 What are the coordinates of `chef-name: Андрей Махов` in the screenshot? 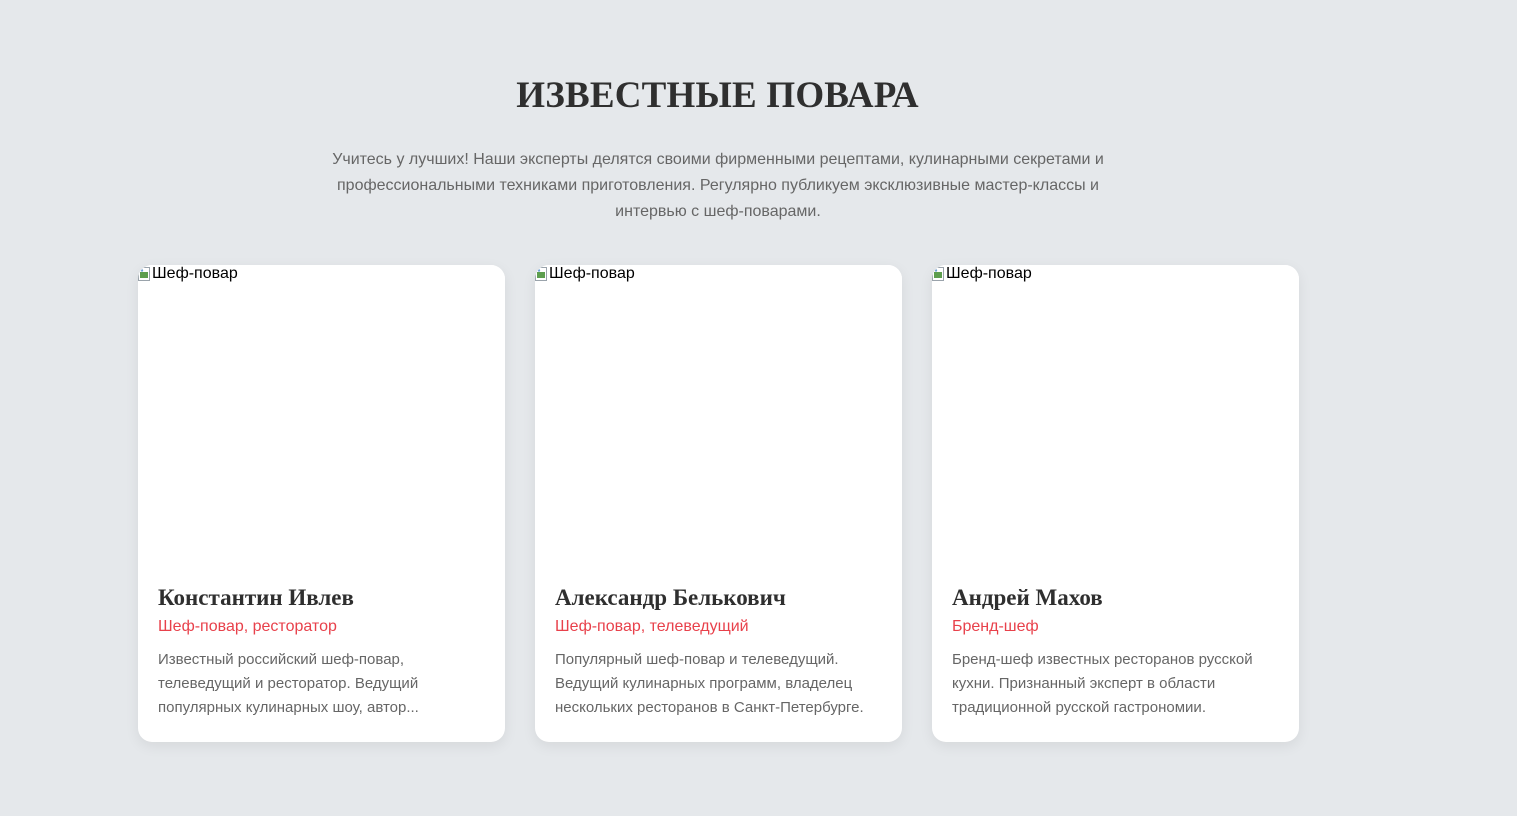 It's located at (1115, 598).